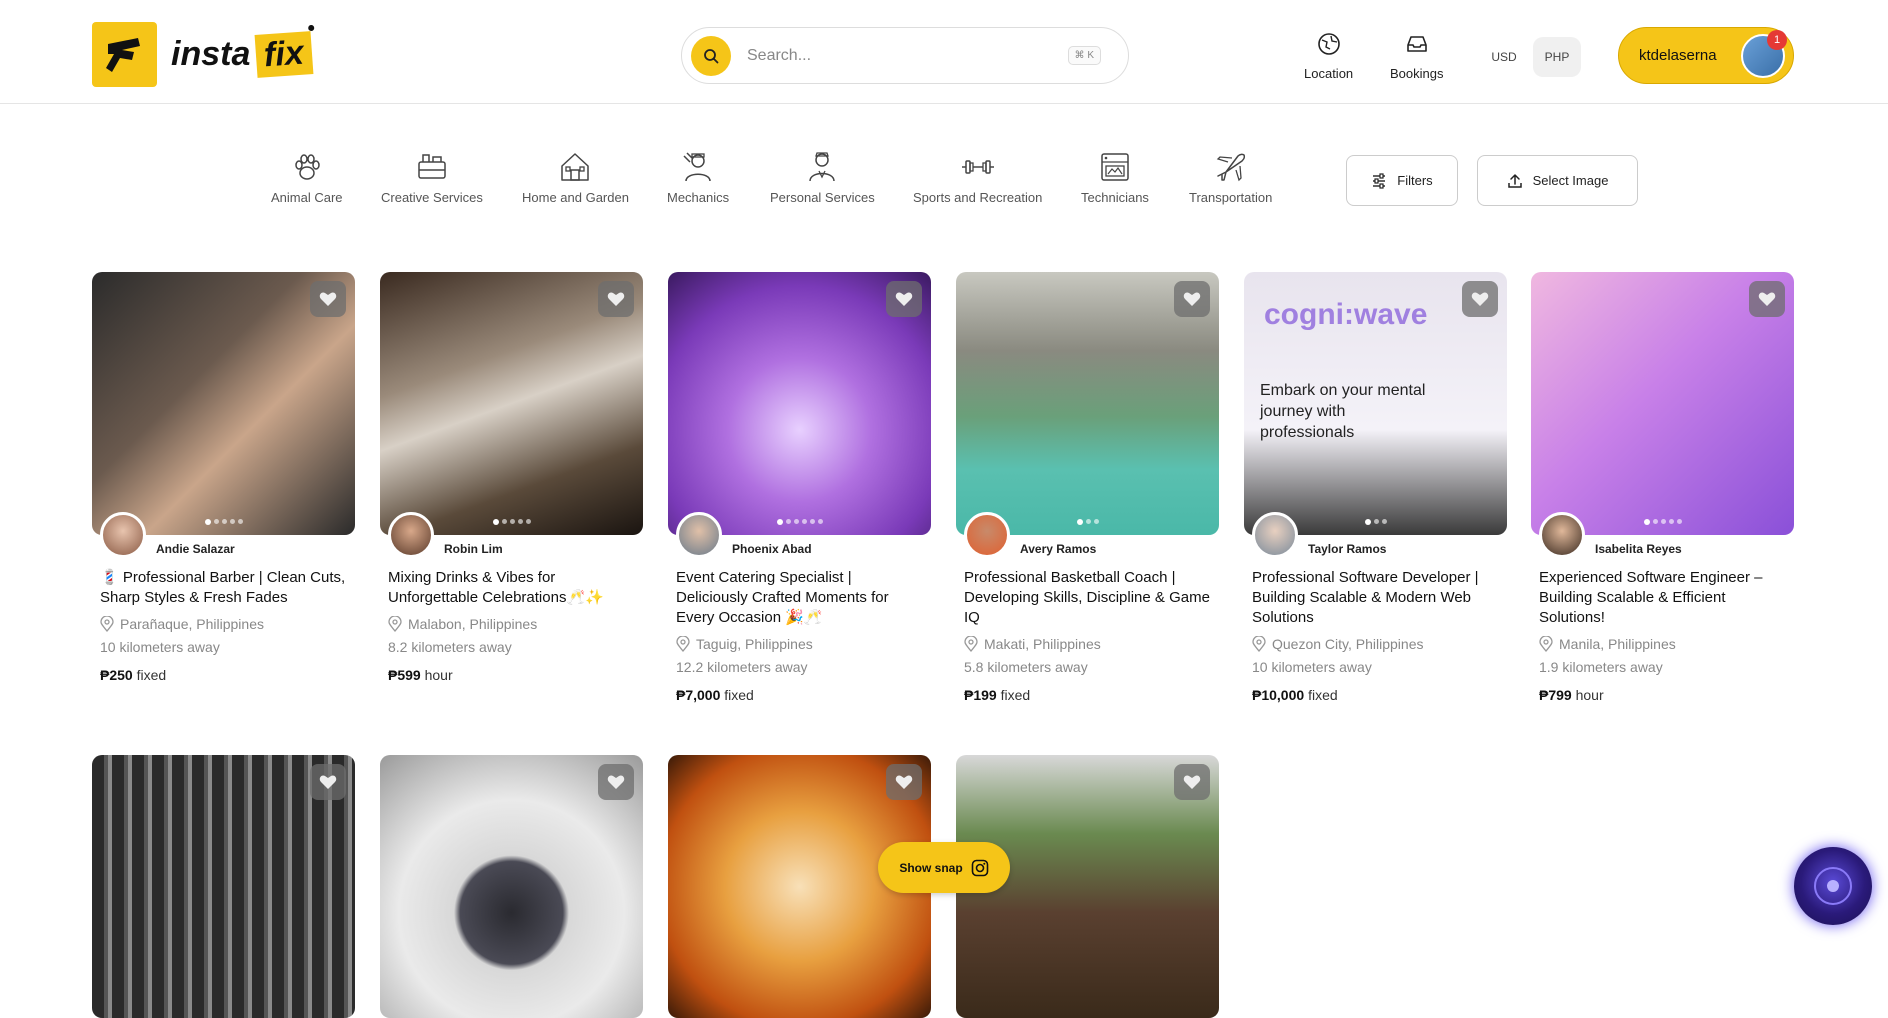 The image size is (1888, 1018). What do you see at coordinates (1026, 667) in the screenshot?
I see `listing-distance: 5.8 kilometers away` at bounding box center [1026, 667].